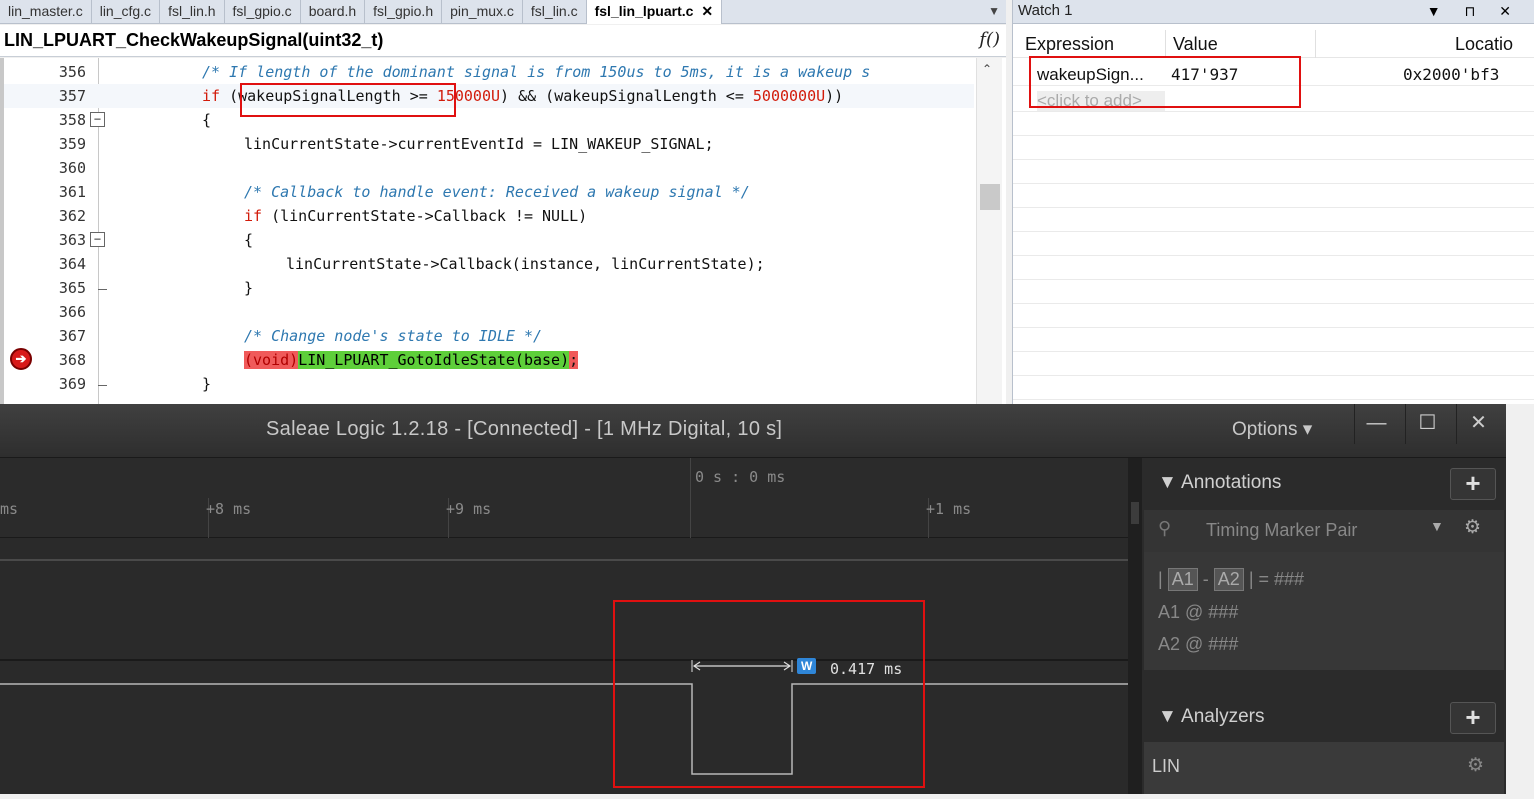 This screenshot has height=799, width=1534. What do you see at coordinates (1324, 718) in the screenshot?
I see `analyzers-header: ▼ Analyzers +` at bounding box center [1324, 718].